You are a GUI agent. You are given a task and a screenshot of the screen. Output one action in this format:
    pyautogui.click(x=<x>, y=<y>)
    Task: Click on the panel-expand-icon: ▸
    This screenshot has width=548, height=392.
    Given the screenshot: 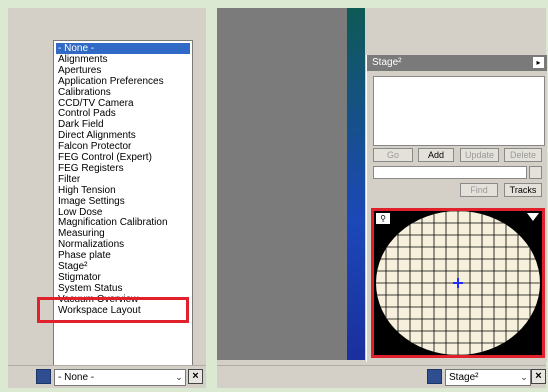 What is the action you would take?
    pyautogui.click(x=538, y=62)
    